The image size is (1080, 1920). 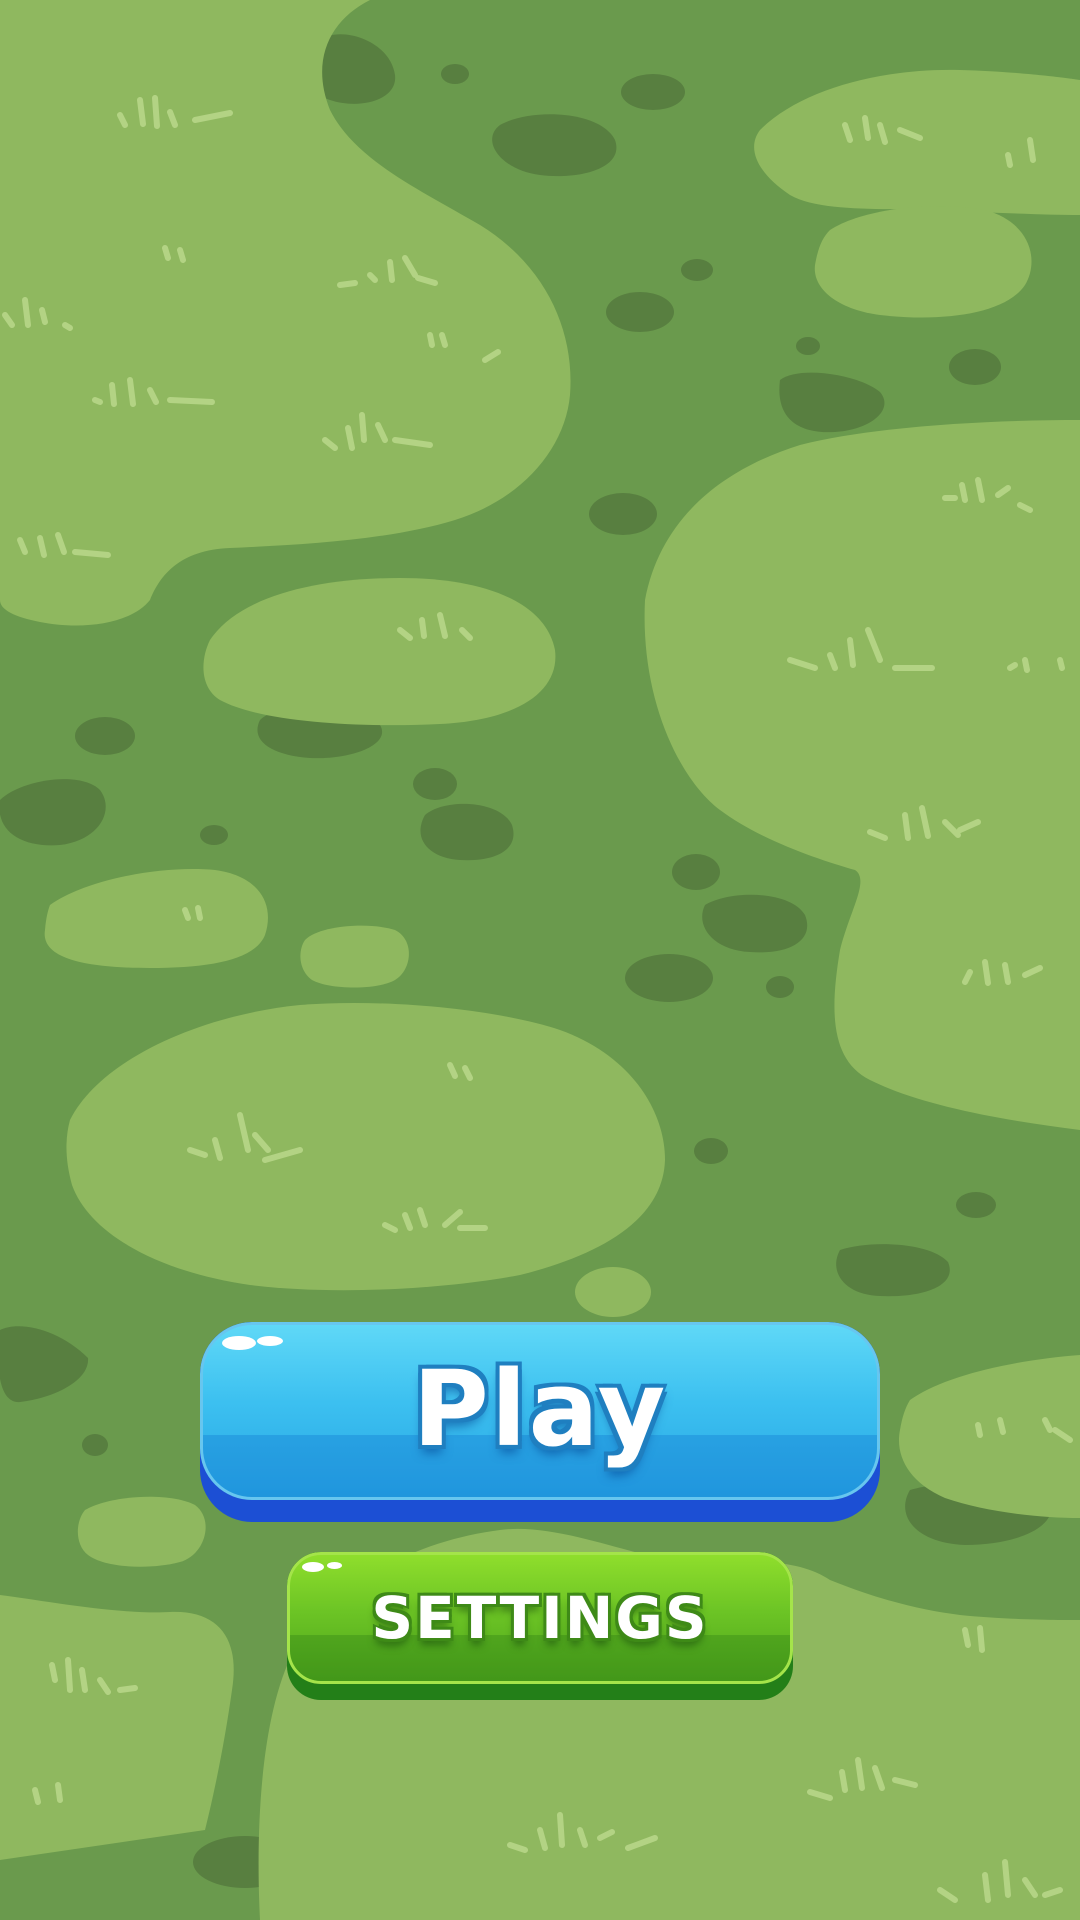 What do you see at coordinates (540, 1409) in the screenshot?
I see `play-button-label: Play` at bounding box center [540, 1409].